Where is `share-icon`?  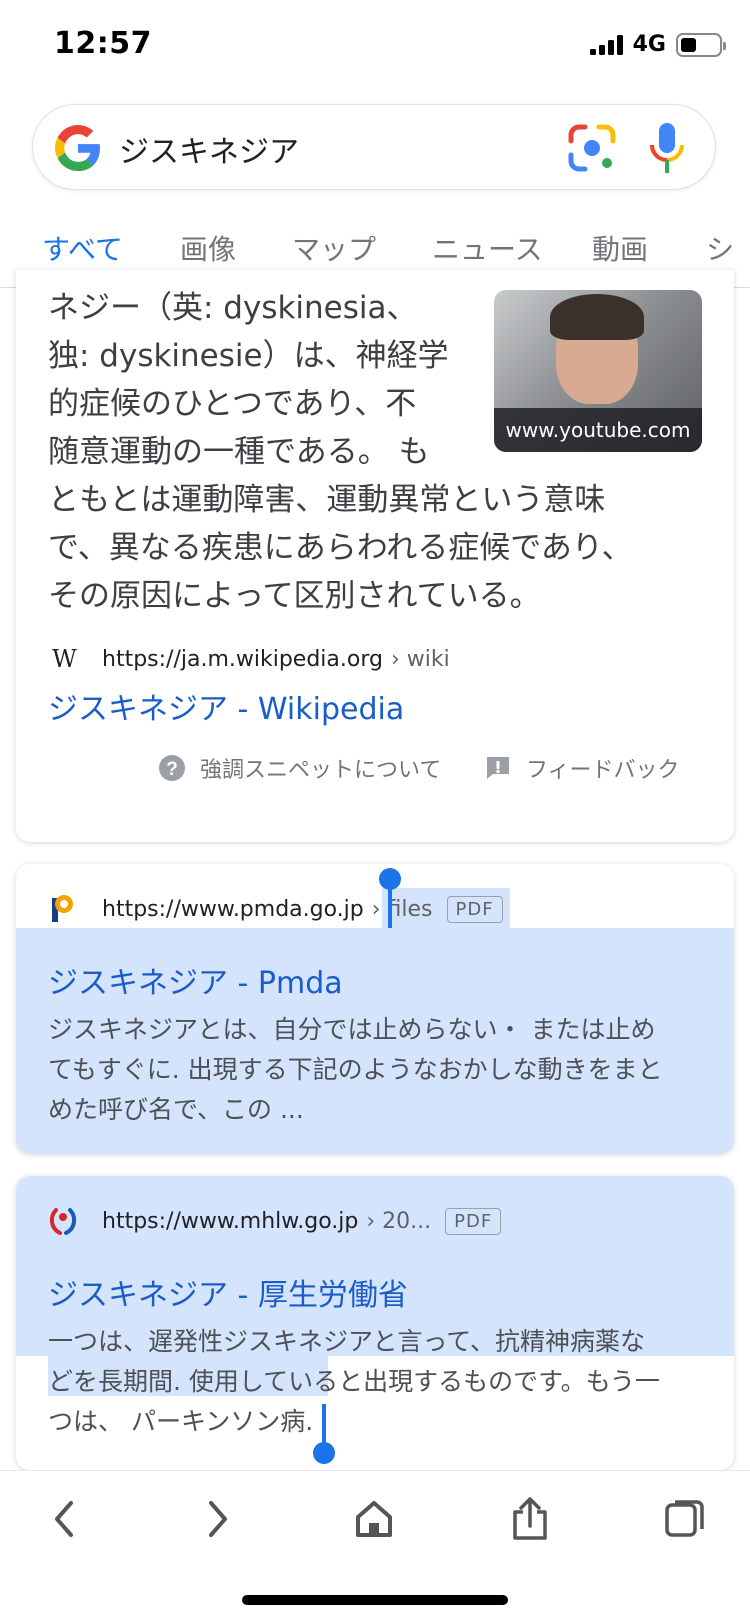
share-icon is located at coordinates (530, 1519).